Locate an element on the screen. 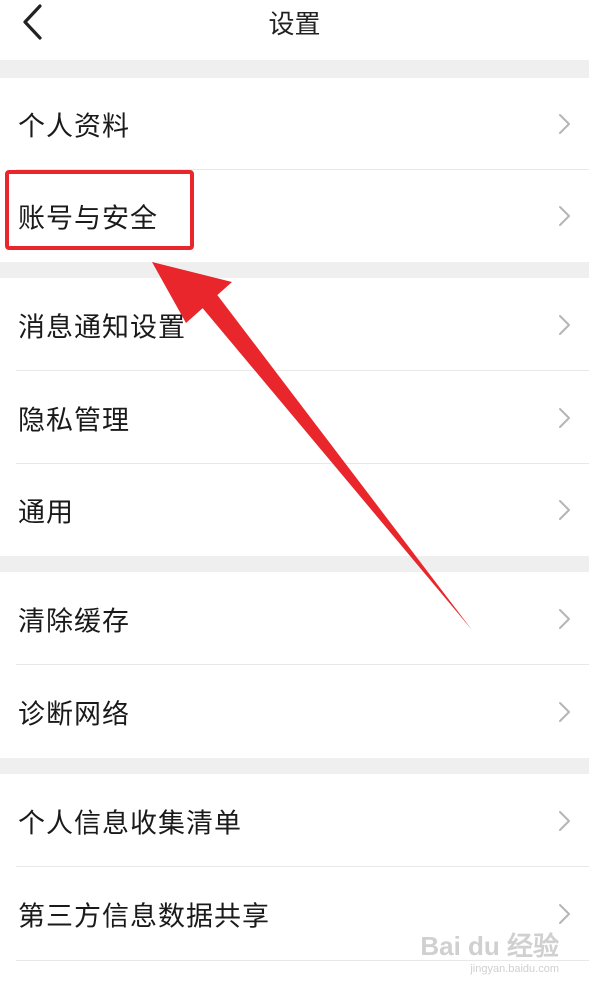  page-title: 设置 is located at coordinates (294, 25).